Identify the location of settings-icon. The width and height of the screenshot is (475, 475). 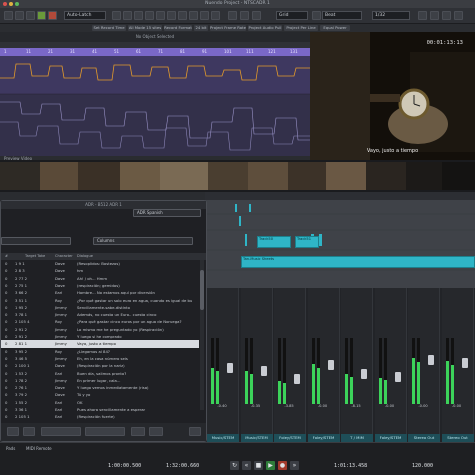
(138, 431).